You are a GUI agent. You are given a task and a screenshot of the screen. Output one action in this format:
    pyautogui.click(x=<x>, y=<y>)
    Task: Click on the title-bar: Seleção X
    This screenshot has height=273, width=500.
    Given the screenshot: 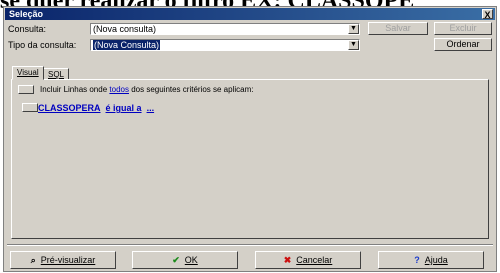 What is the action you would take?
    pyautogui.click(x=250, y=14)
    